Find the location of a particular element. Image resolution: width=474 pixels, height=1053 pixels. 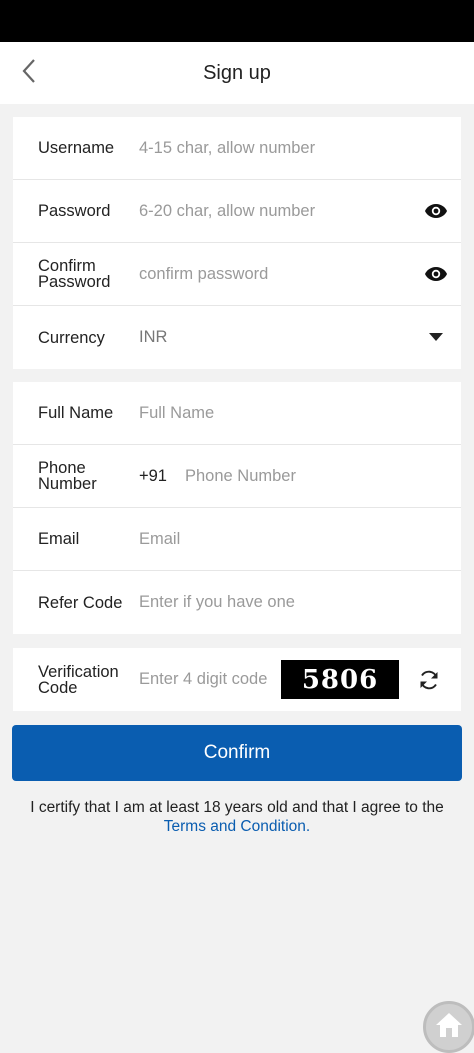

password-input is located at coordinates (300, 211).